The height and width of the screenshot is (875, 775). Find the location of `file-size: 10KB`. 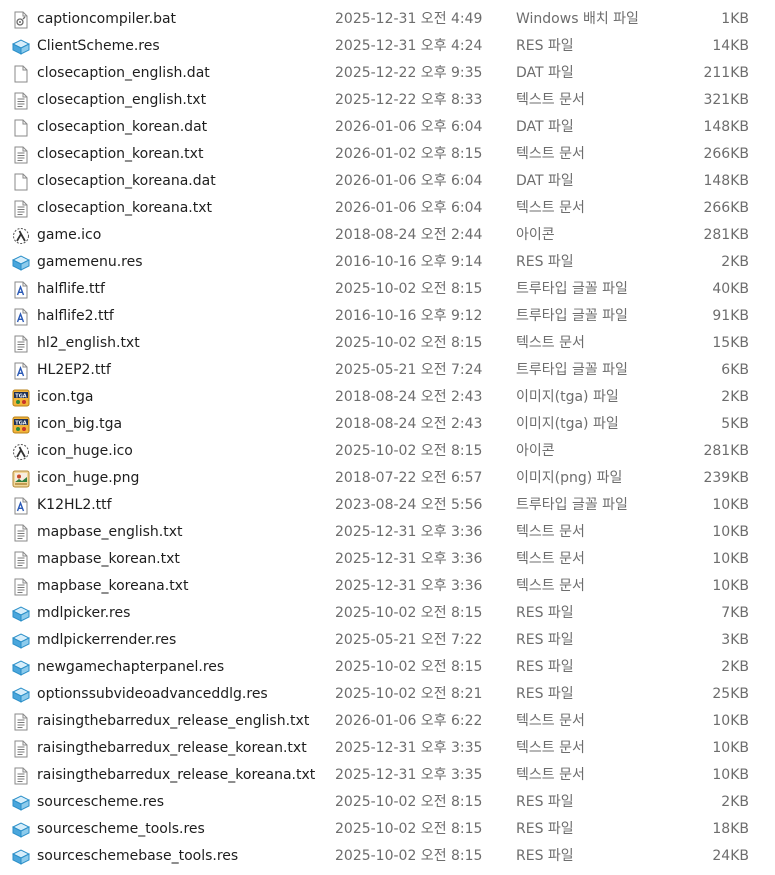

file-size: 10KB is located at coordinates (730, 721).